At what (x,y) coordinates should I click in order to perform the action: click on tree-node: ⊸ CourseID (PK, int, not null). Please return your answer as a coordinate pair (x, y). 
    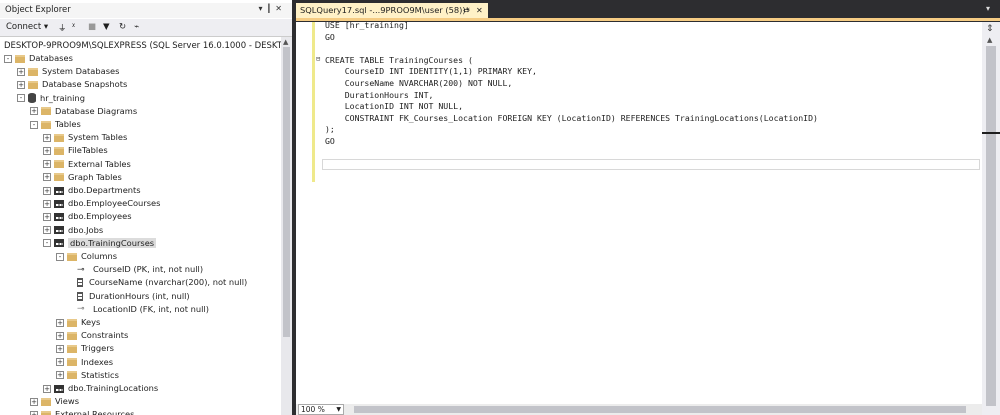
    Looking at the image, I should click on (140, 269).